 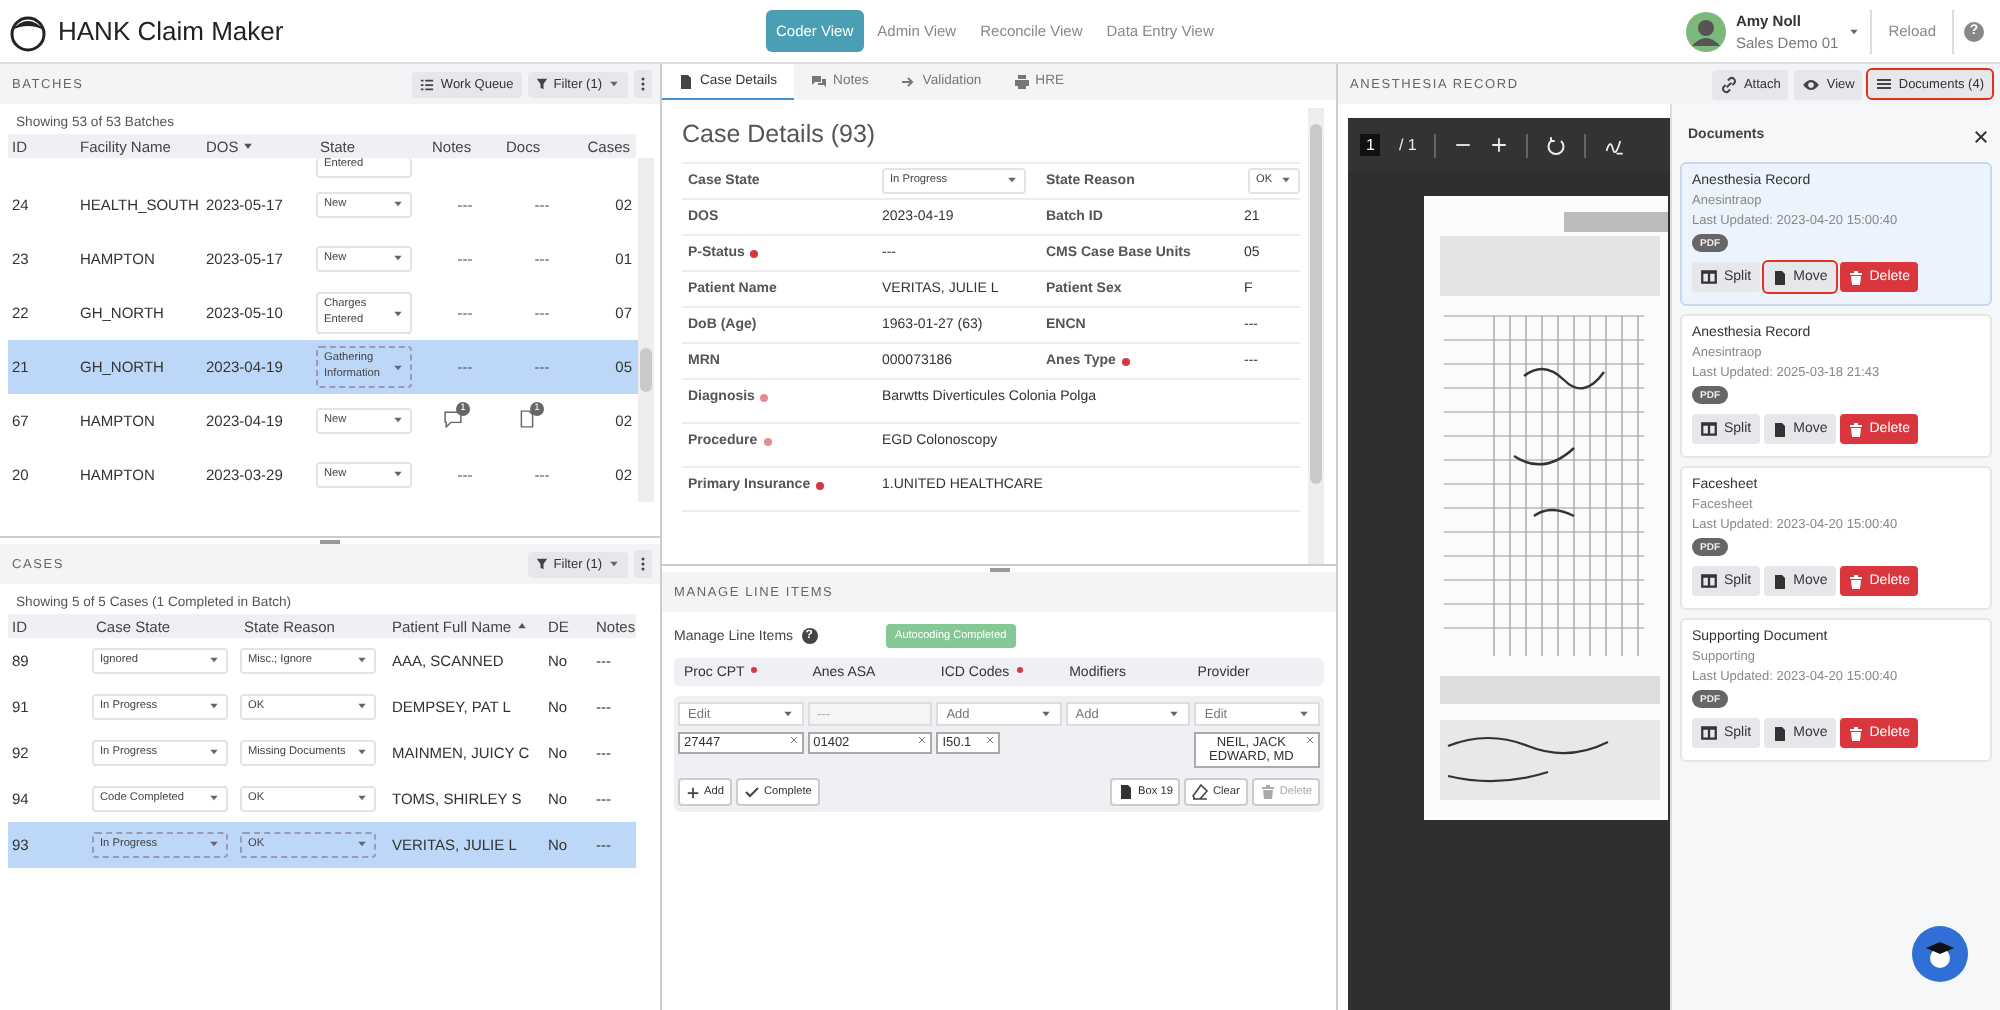 I want to click on plus-icon, so click(x=693, y=792).